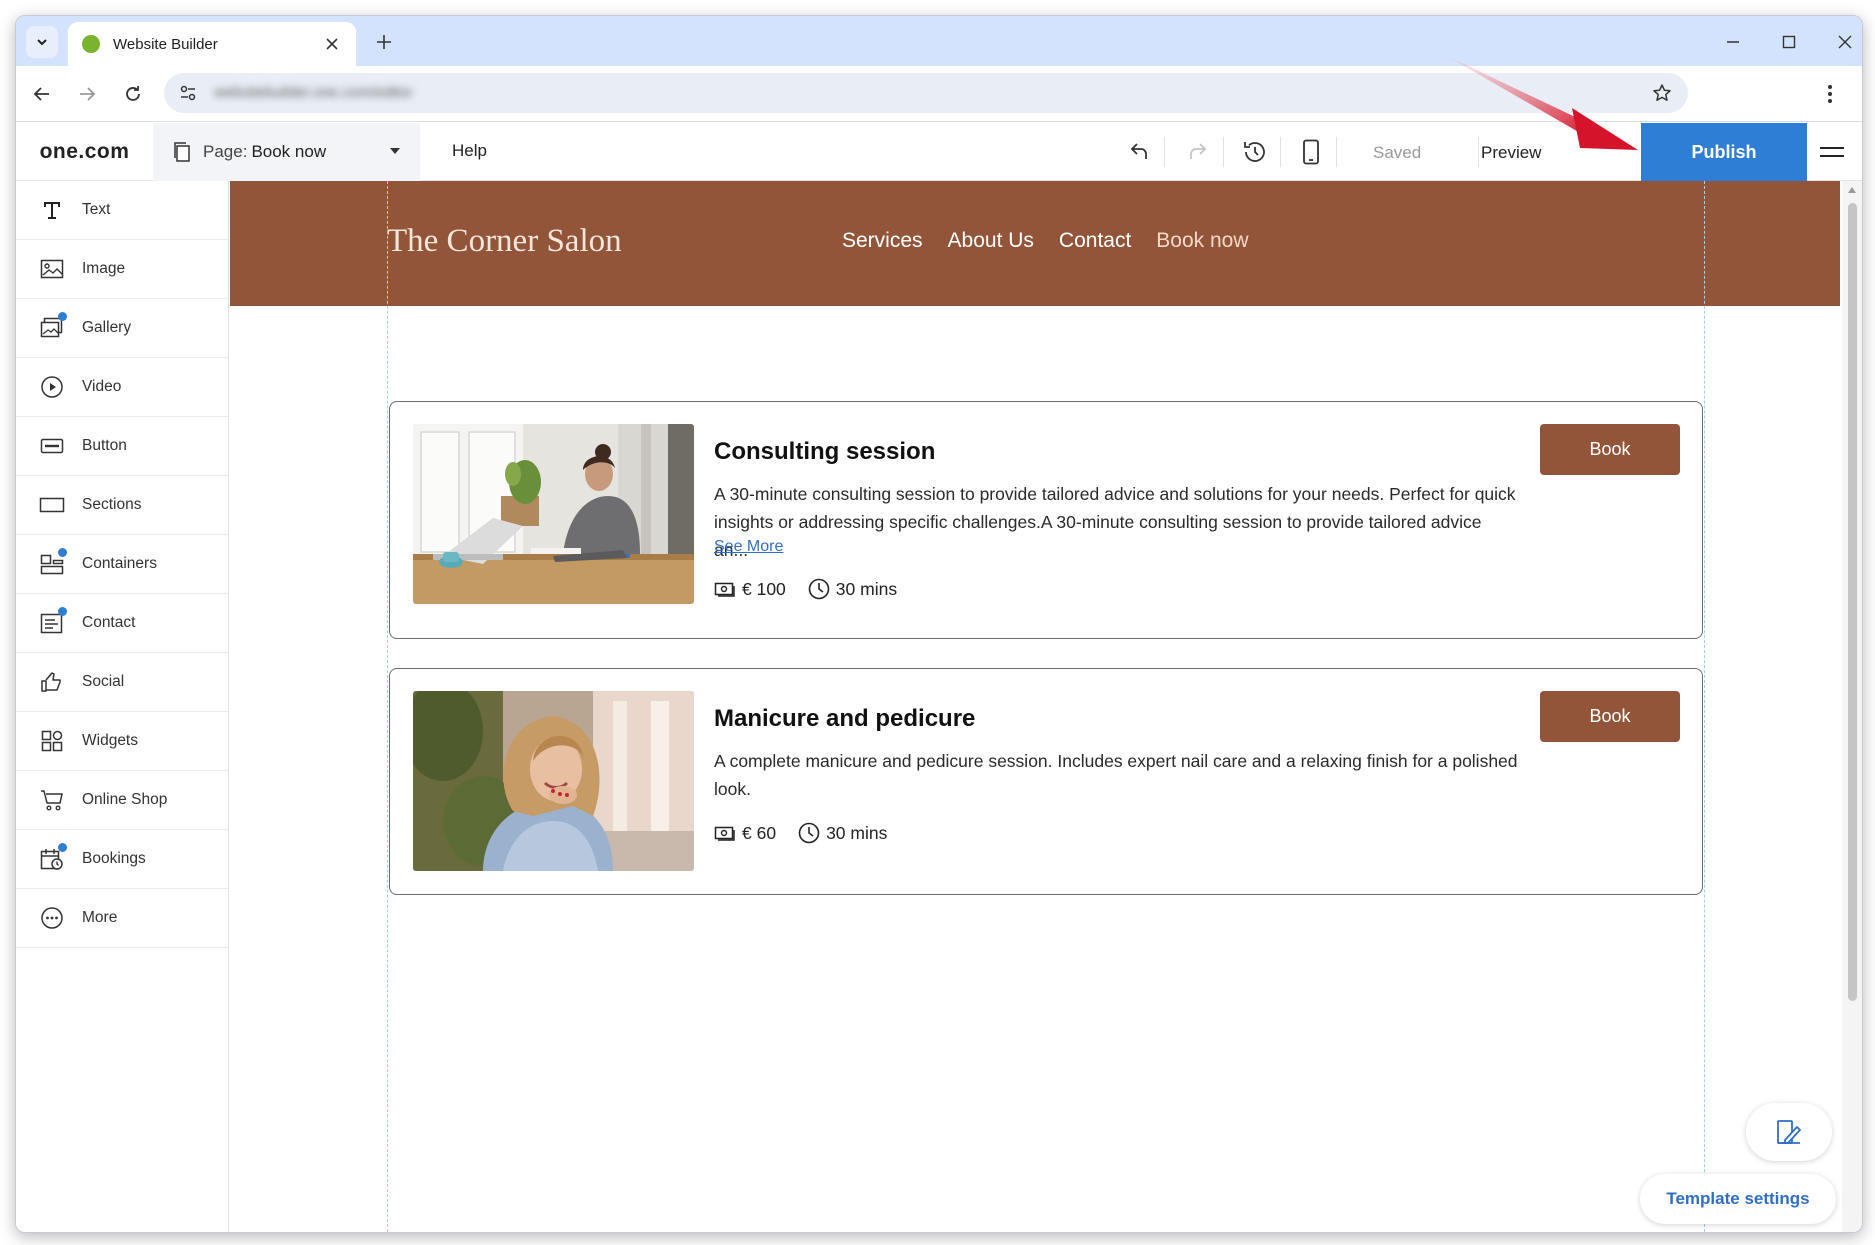  What do you see at coordinates (122, 918) in the screenshot?
I see `sidebar-item-more: More` at bounding box center [122, 918].